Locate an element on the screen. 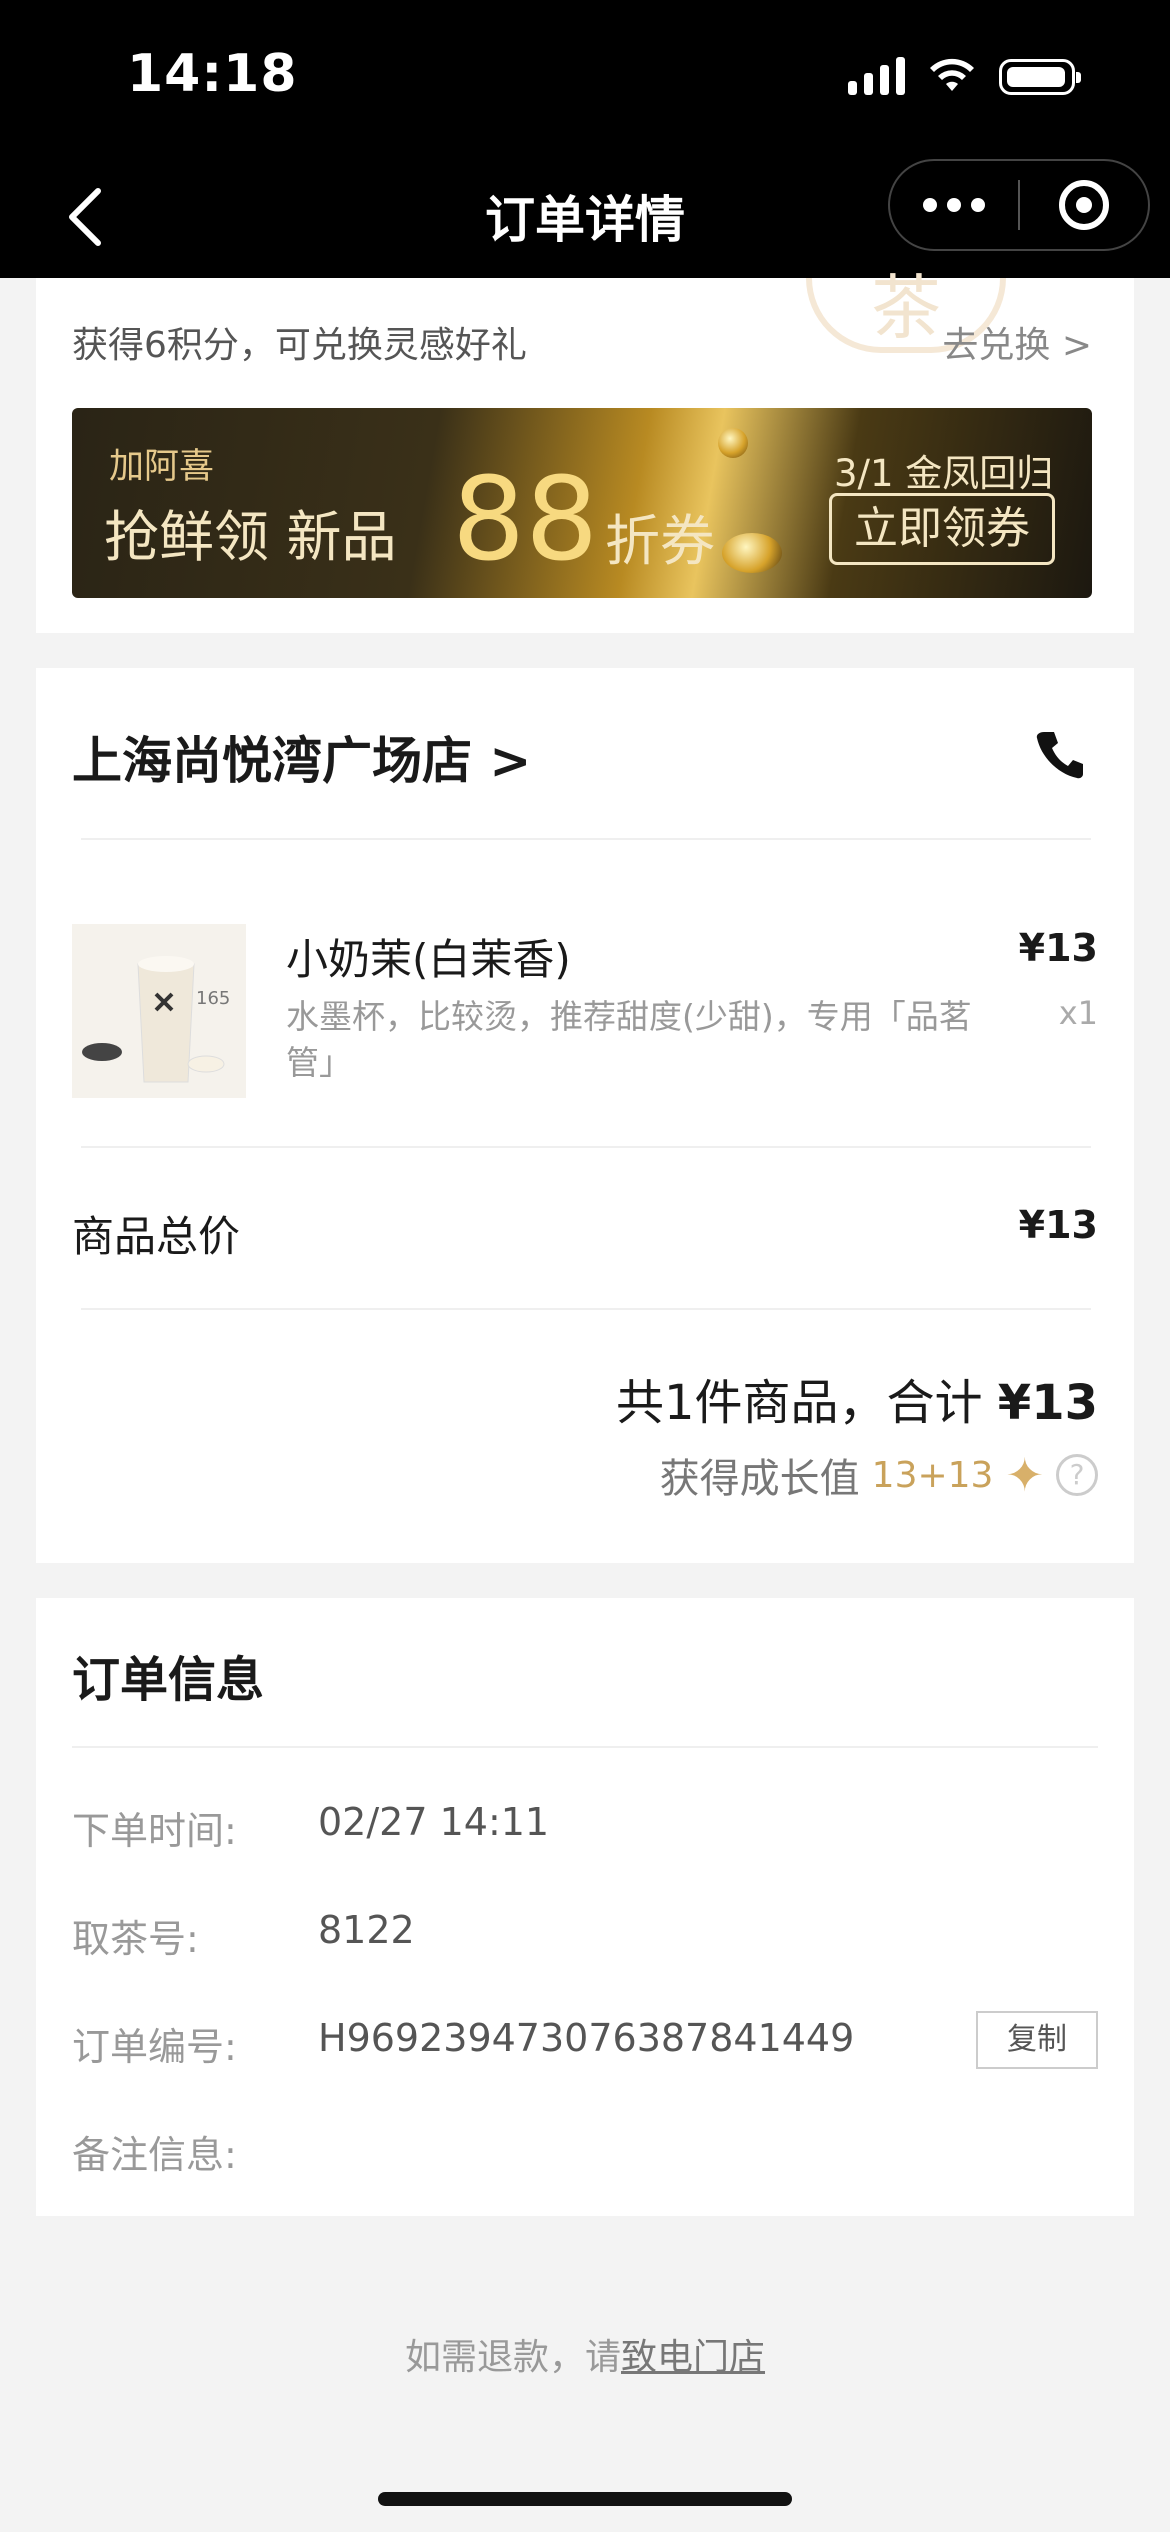 This screenshot has height=2532, width=1170. order-number-value: H969239473076387841449 is located at coordinates (586, 2038).